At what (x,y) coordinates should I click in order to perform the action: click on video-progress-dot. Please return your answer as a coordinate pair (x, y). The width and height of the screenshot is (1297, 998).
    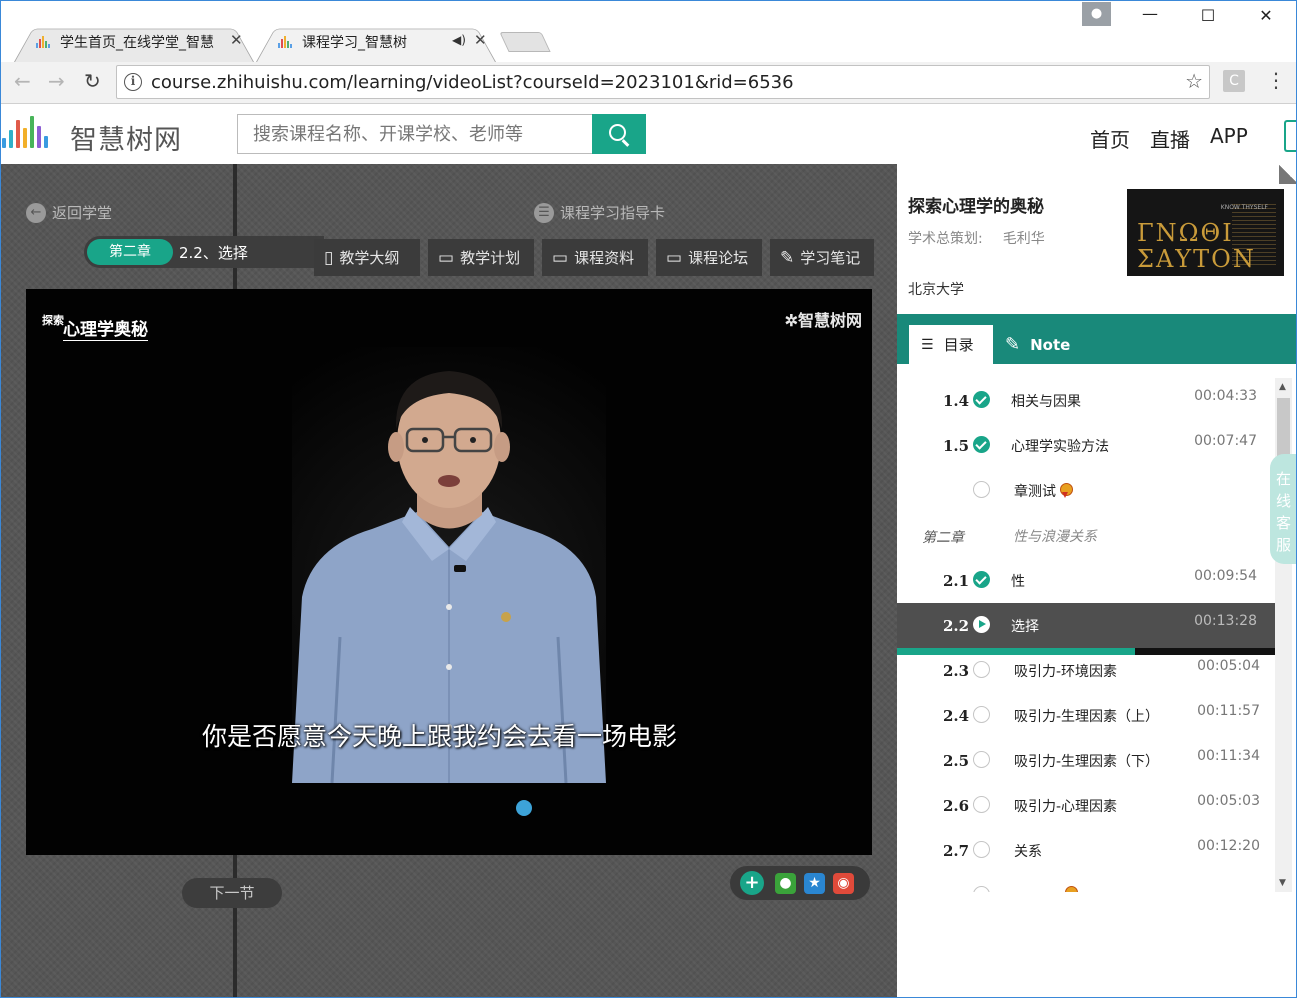
    Looking at the image, I should click on (524, 808).